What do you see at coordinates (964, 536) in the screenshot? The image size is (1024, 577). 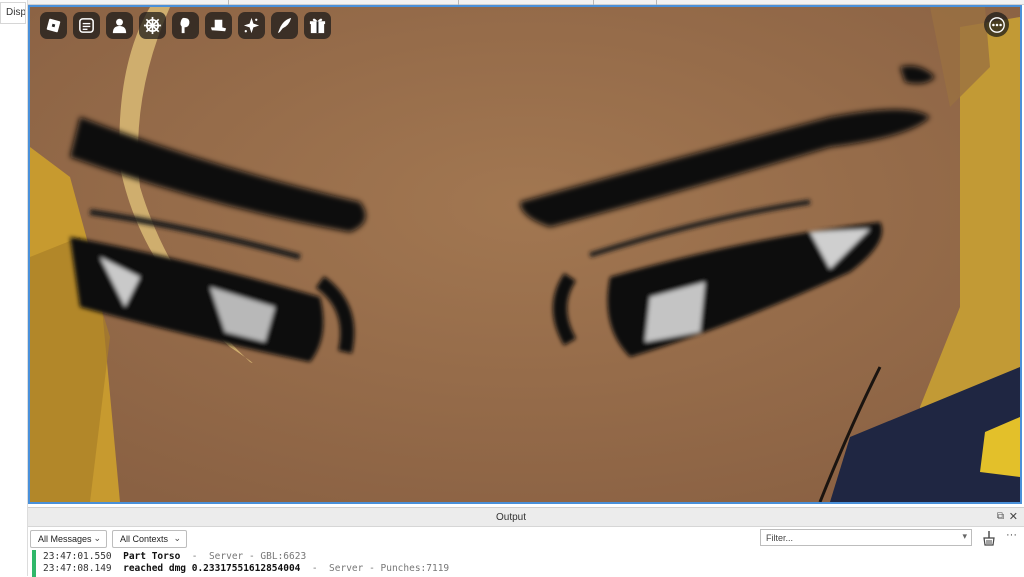 I see `chevron-down-icon: ▾` at bounding box center [964, 536].